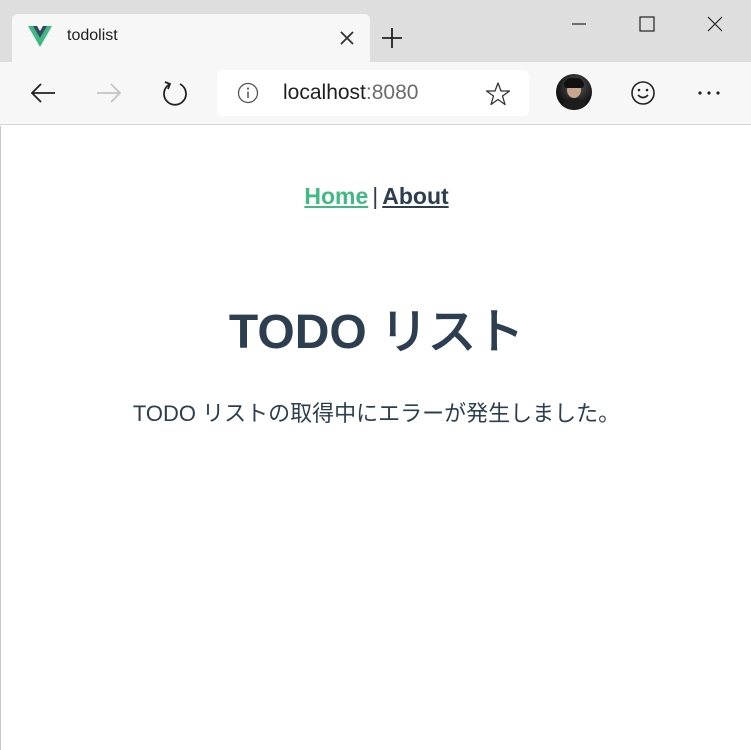 This screenshot has height=750, width=751. Describe the element at coordinates (574, 104) in the screenshot. I see `avatar-body` at that location.